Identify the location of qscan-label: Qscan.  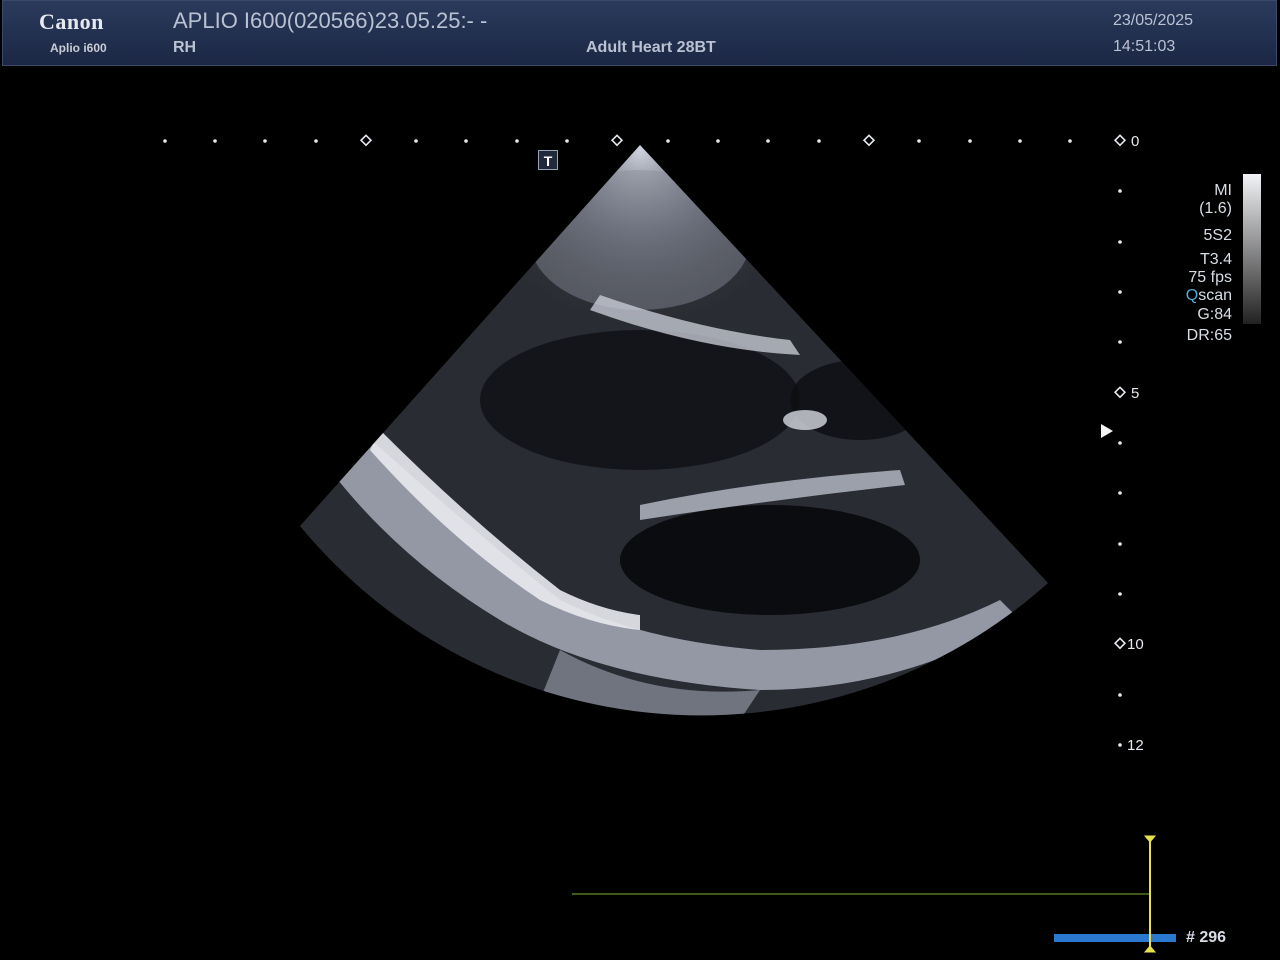
(1209, 296).